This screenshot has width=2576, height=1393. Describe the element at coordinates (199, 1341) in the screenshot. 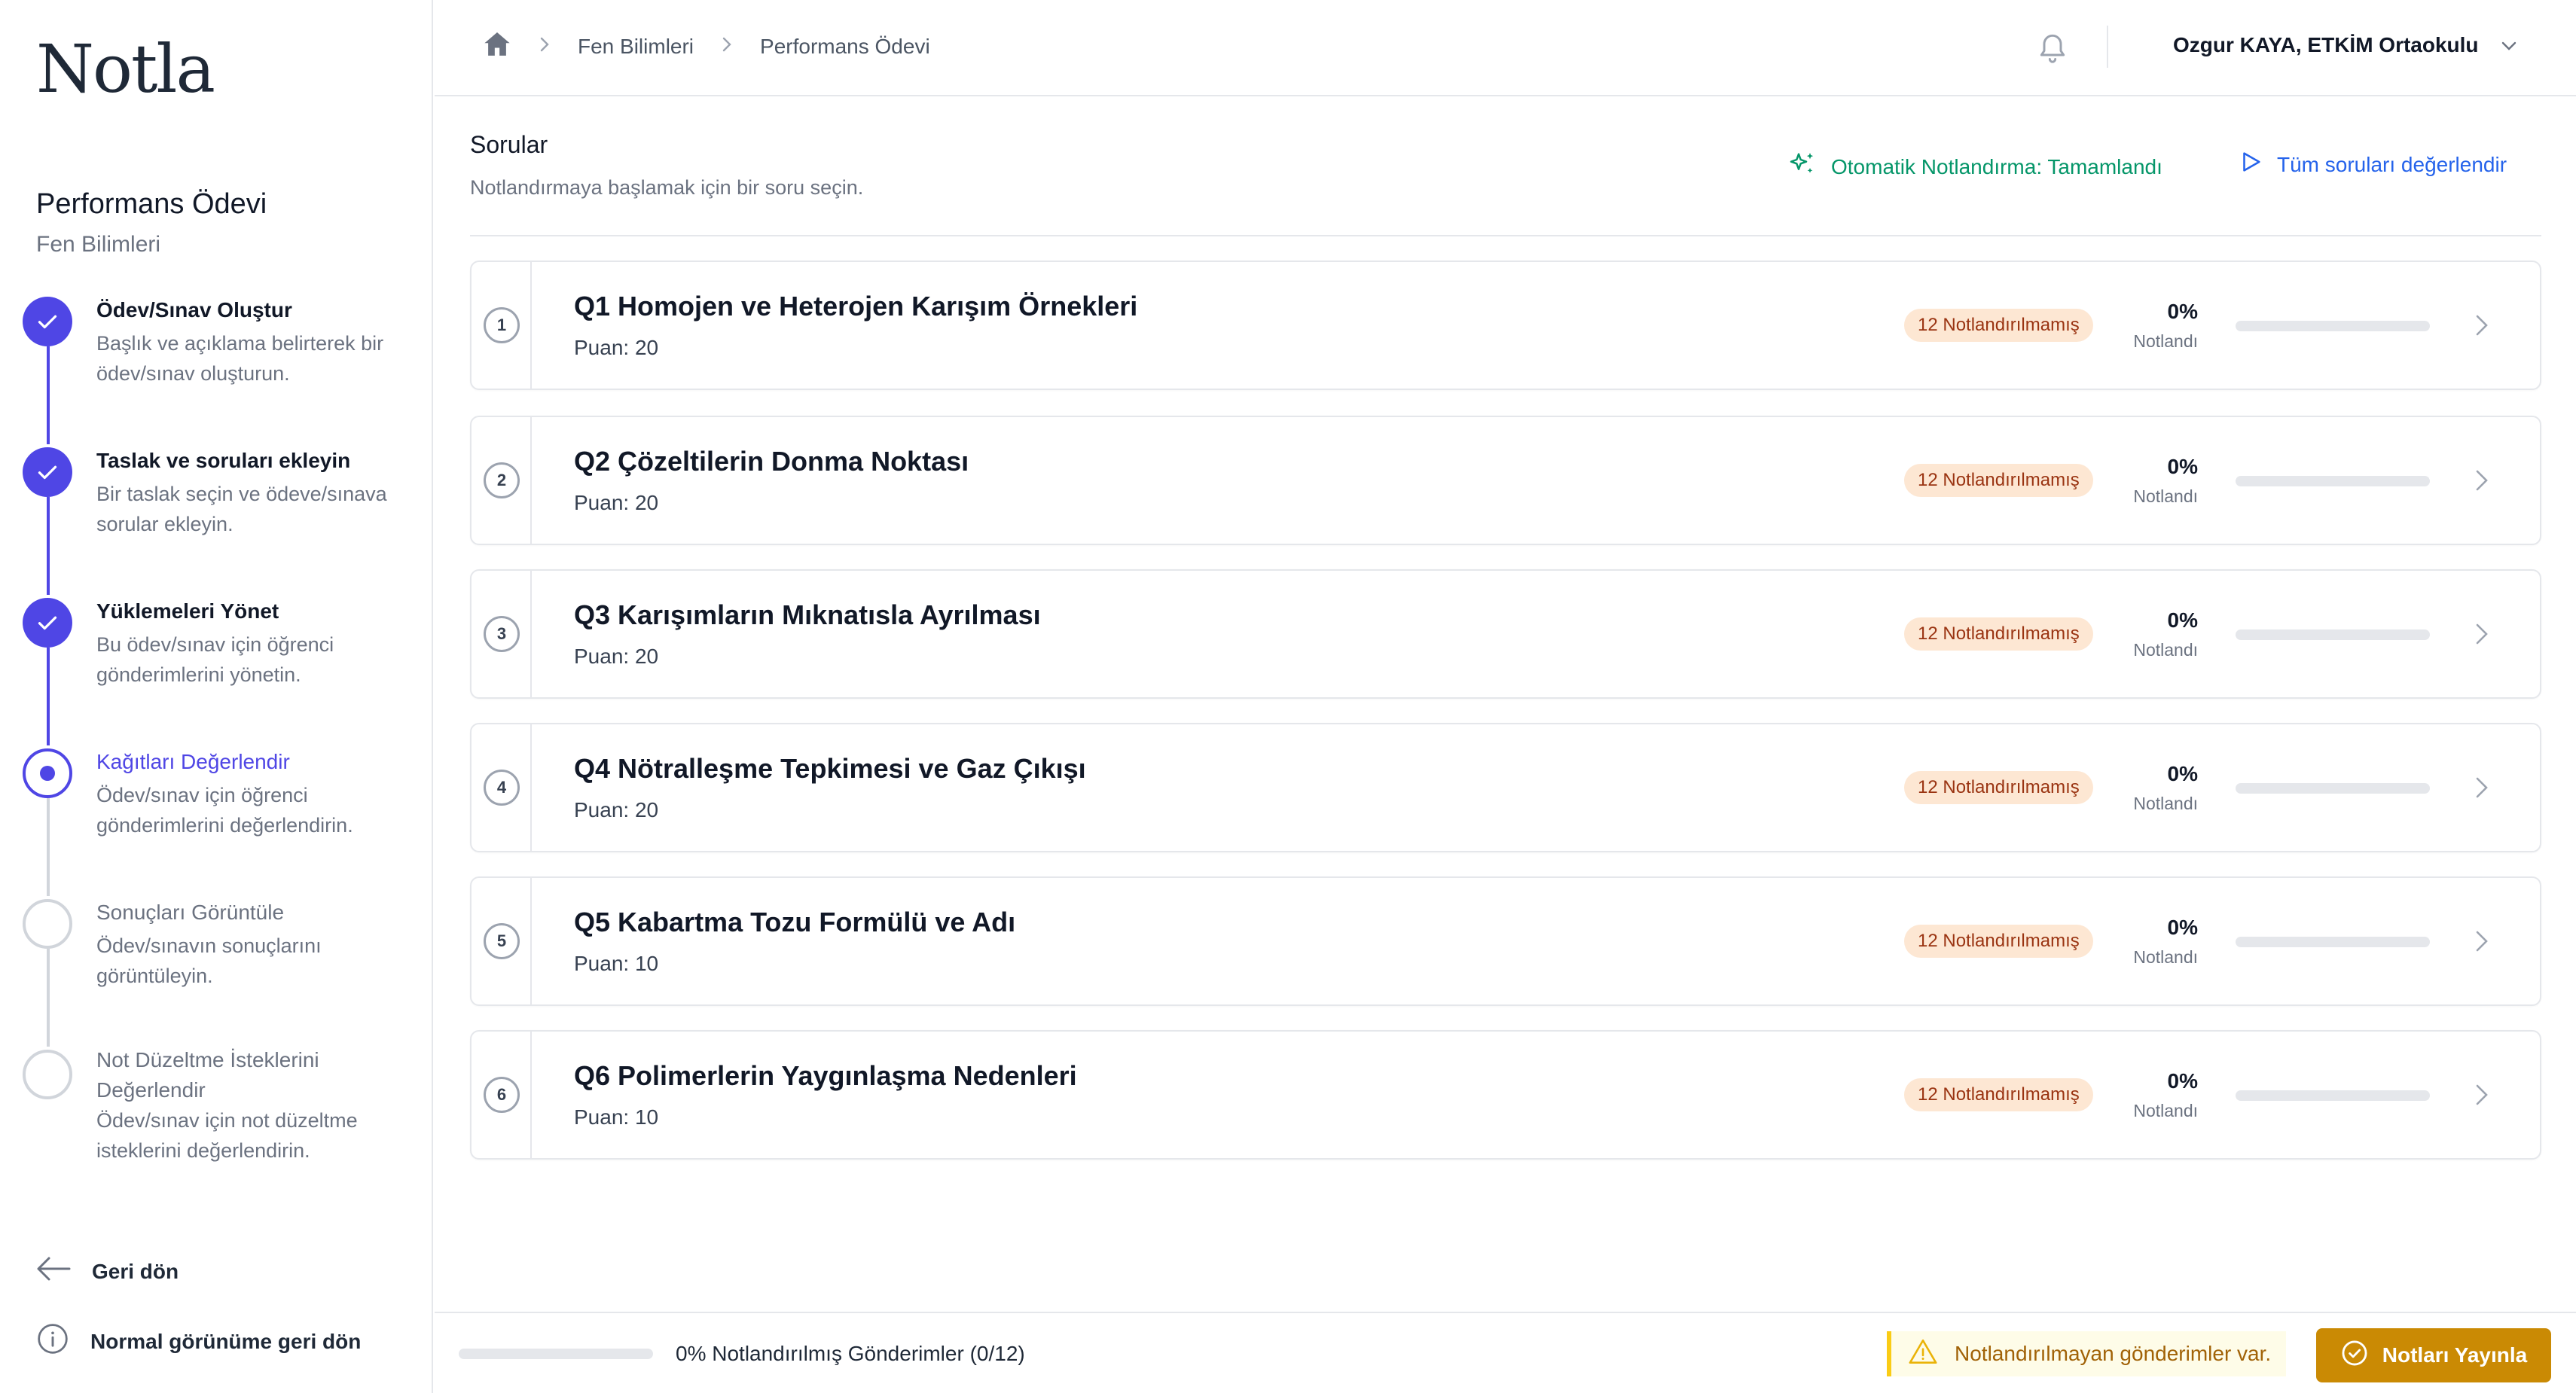

I see `normal-view-button: Normal görünüme geri dön` at that location.